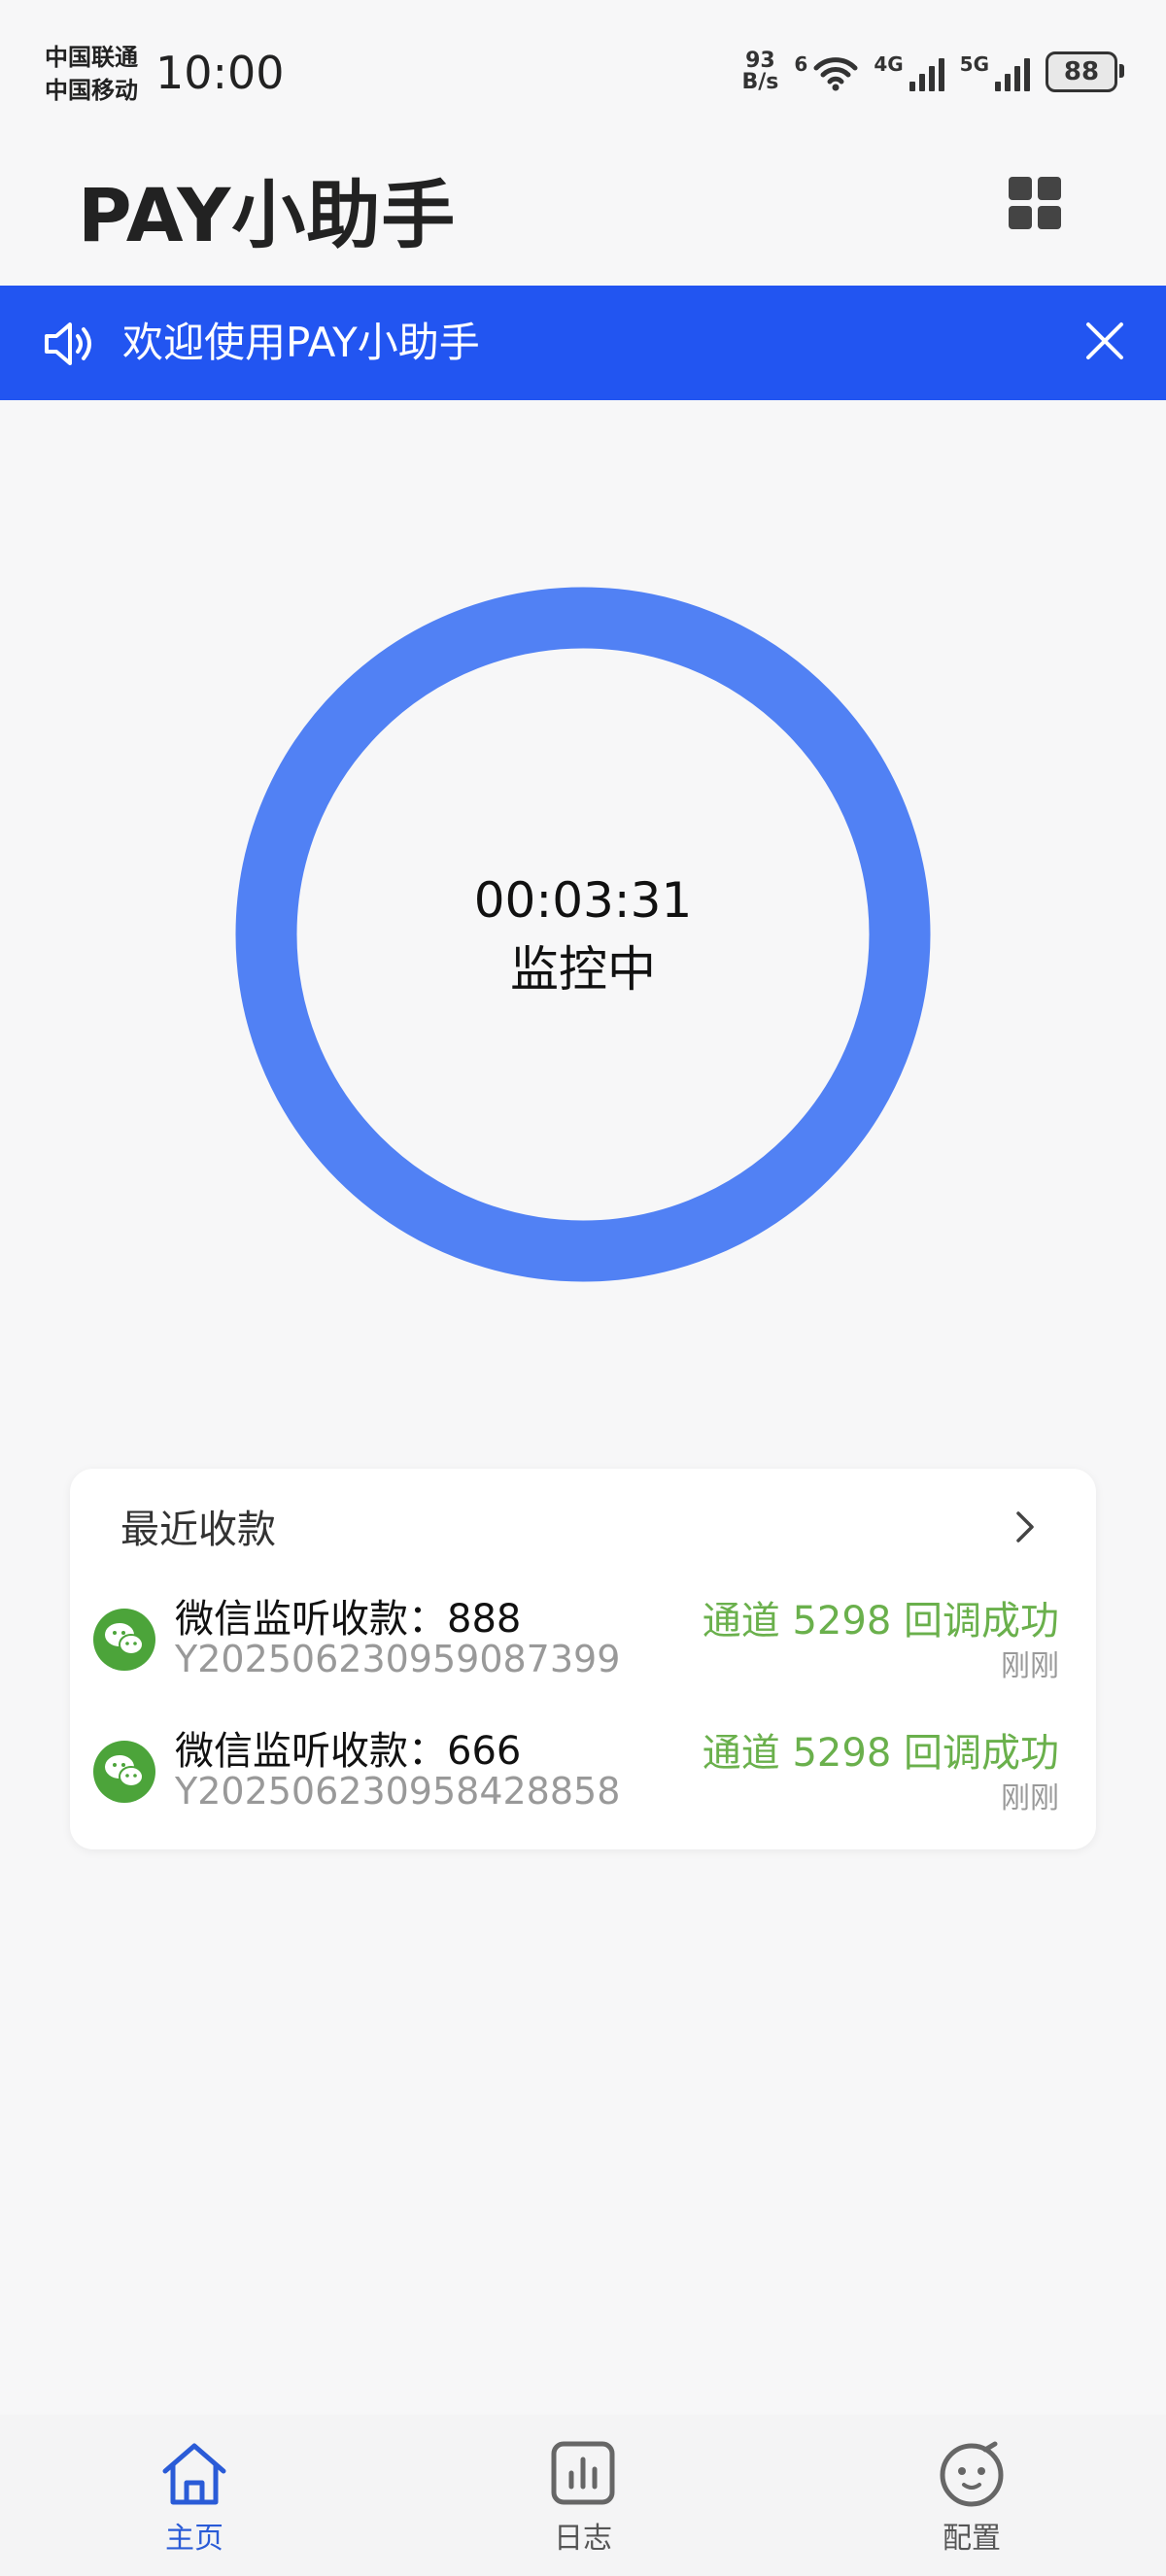 This screenshot has height=2576, width=1166. What do you see at coordinates (1104, 341) in the screenshot?
I see `close-icon` at bounding box center [1104, 341].